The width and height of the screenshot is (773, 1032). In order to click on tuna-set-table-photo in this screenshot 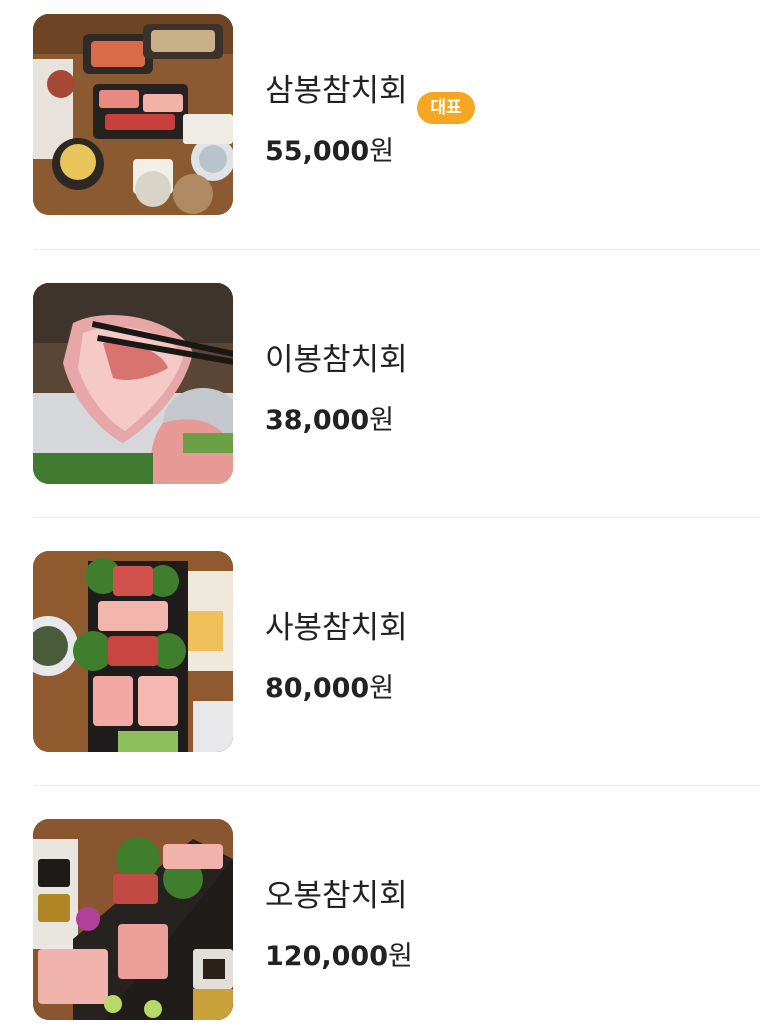, I will do `click(133, 114)`.